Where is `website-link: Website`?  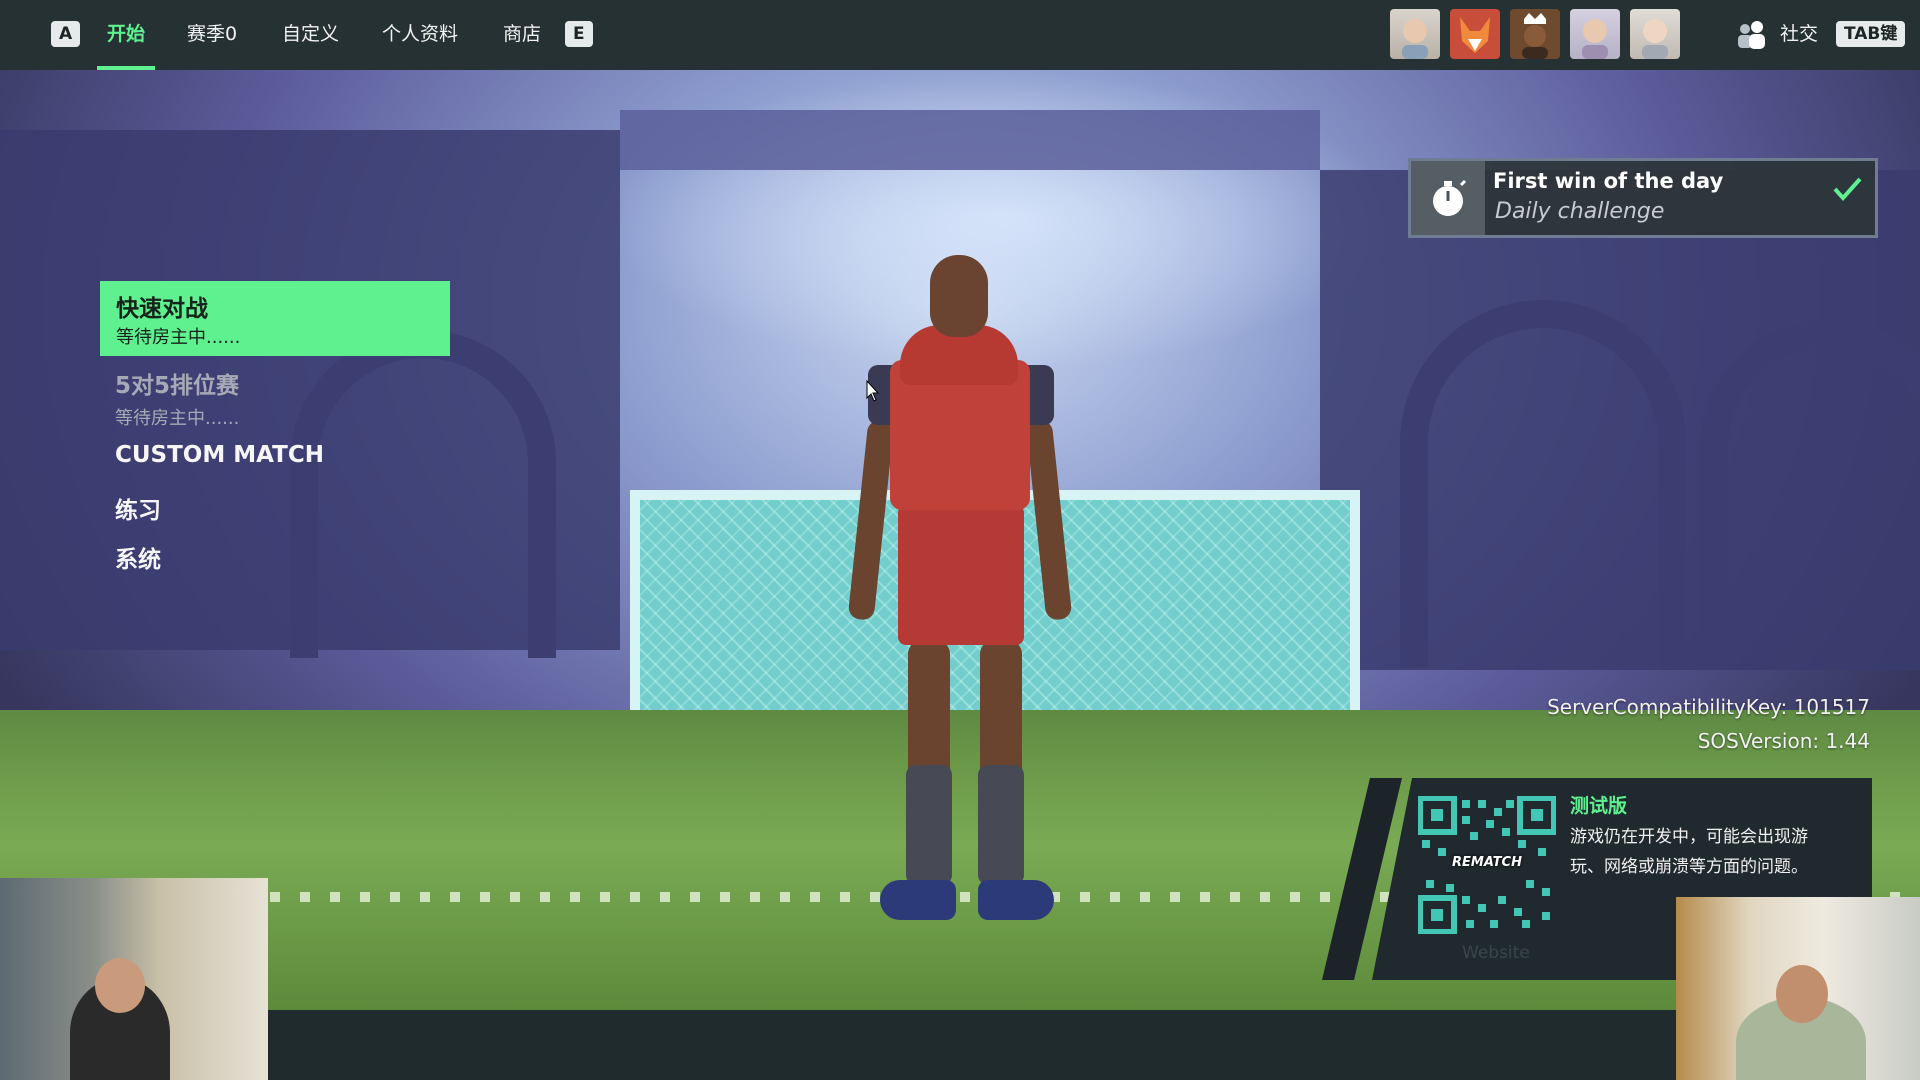
website-link: Website is located at coordinates (1496, 953).